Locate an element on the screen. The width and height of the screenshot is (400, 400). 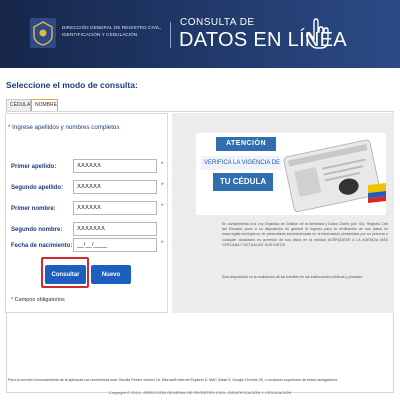
consultar-button: Consultar is located at coordinates (65, 274).